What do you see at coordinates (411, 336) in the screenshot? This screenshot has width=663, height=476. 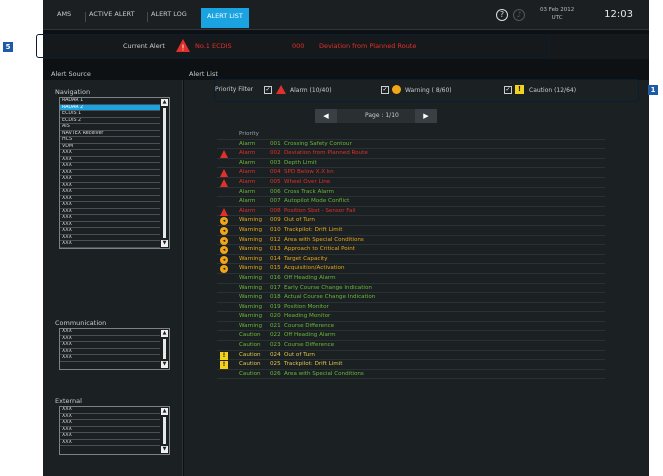 I see `alert-row: Caution 022 Off Heading Alarm` at bounding box center [411, 336].